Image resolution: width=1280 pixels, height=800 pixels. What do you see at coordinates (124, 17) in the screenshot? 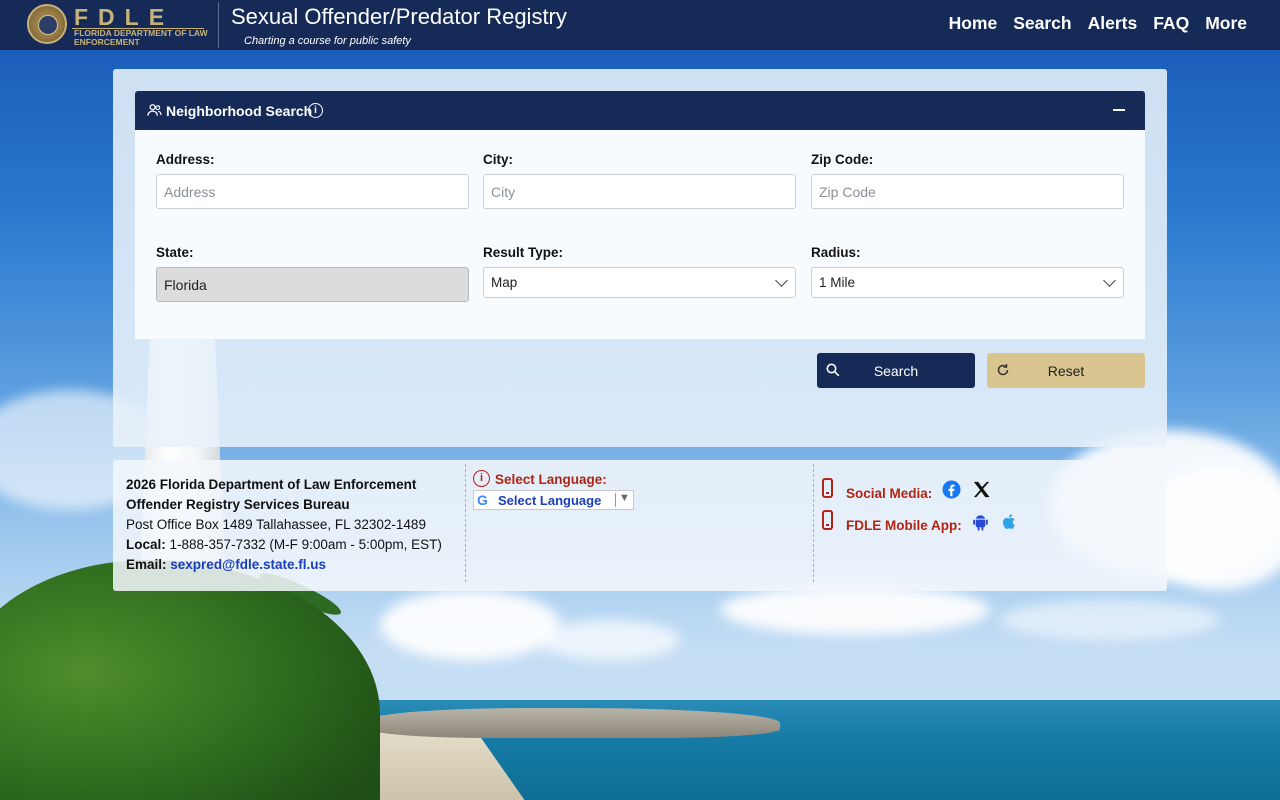
I see `brand-abbr: FDLE` at bounding box center [124, 17].